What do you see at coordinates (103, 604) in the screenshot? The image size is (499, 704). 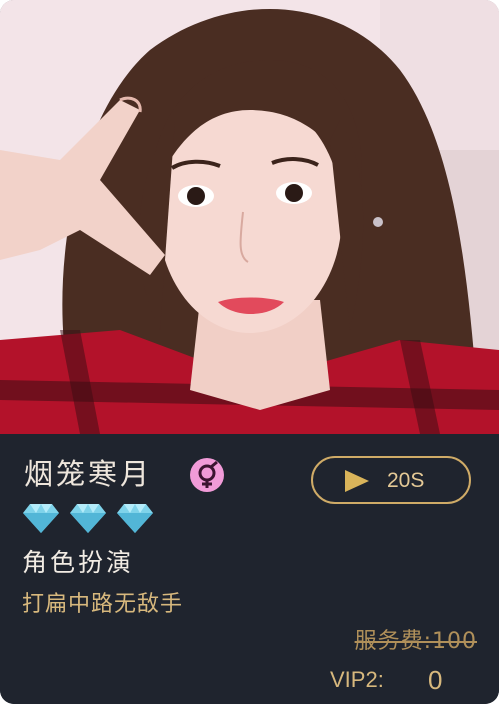 I see `user-slogan: 打扁中路无敌手` at bounding box center [103, 604].